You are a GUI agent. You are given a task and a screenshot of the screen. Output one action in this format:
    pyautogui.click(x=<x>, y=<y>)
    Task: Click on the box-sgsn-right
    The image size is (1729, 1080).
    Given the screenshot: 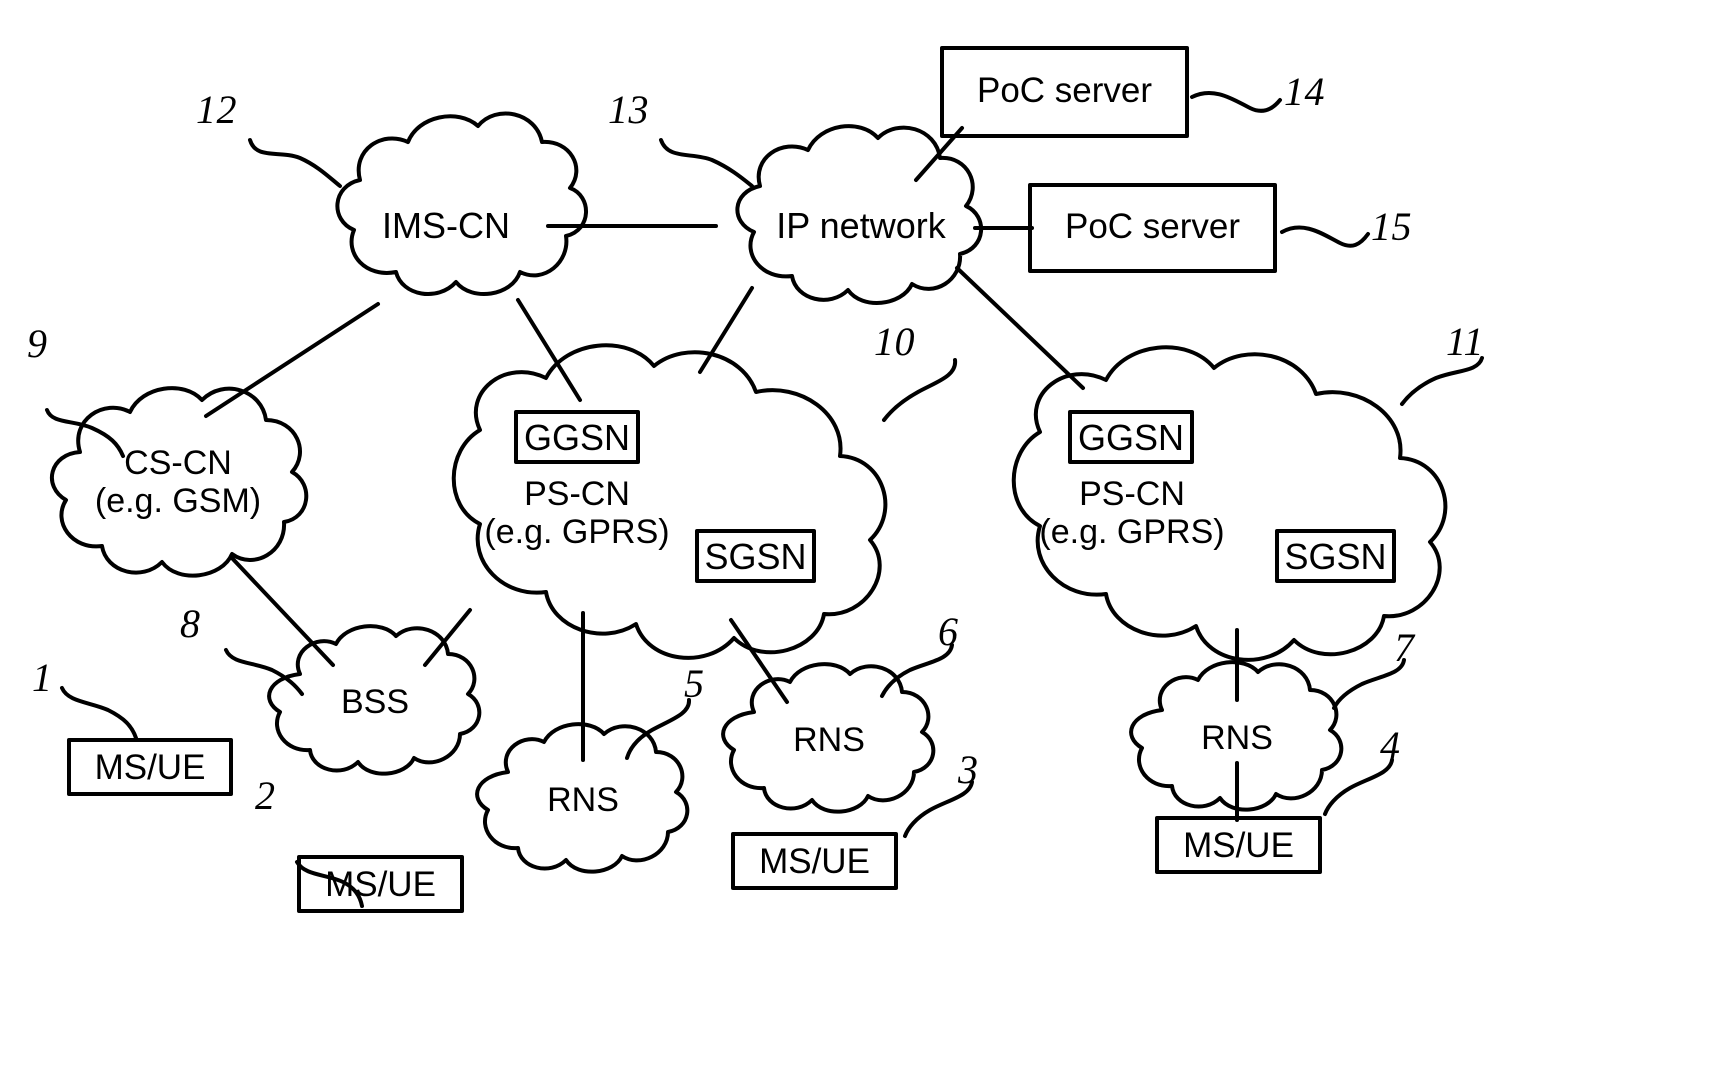 What is the action you would take?
    pyautogui.click(x=1335, y=556)
    